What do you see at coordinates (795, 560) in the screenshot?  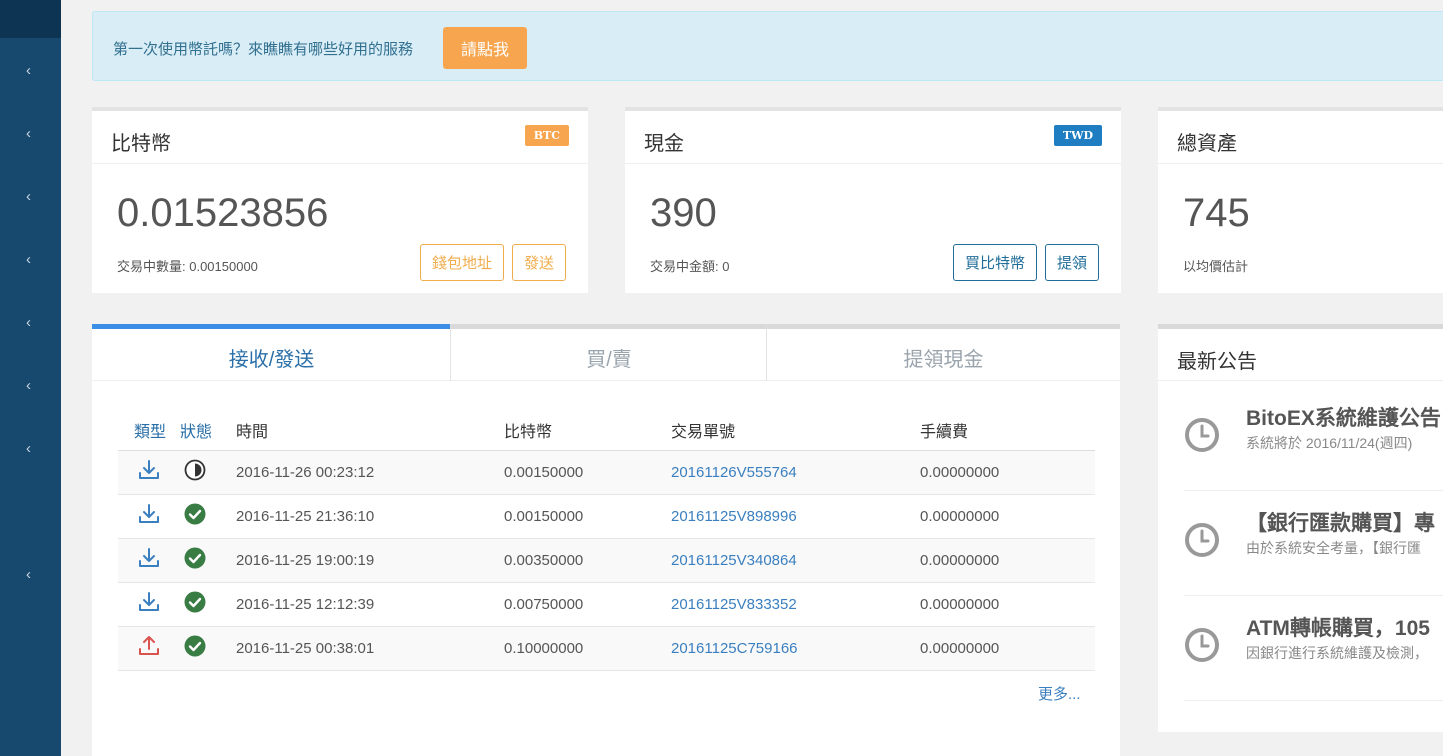 I see `tx-id-link: 20161125V340864` at bounding box center [795, 560].